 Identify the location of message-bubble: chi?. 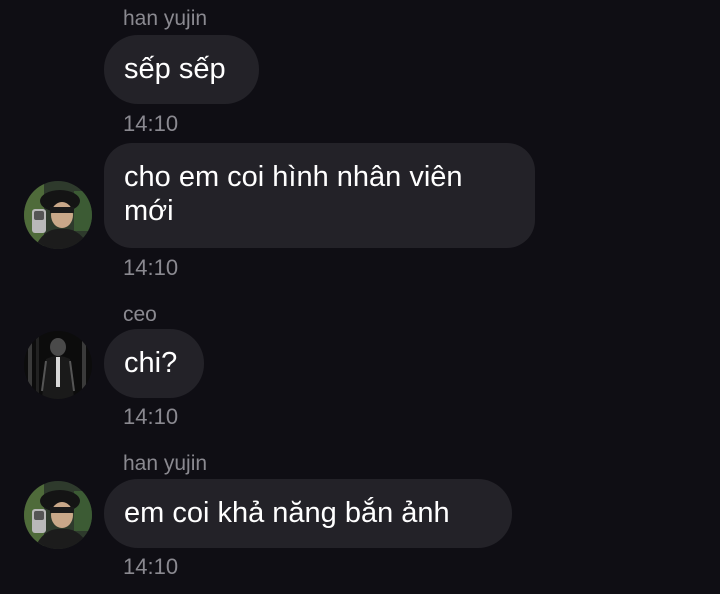
(154, 363).